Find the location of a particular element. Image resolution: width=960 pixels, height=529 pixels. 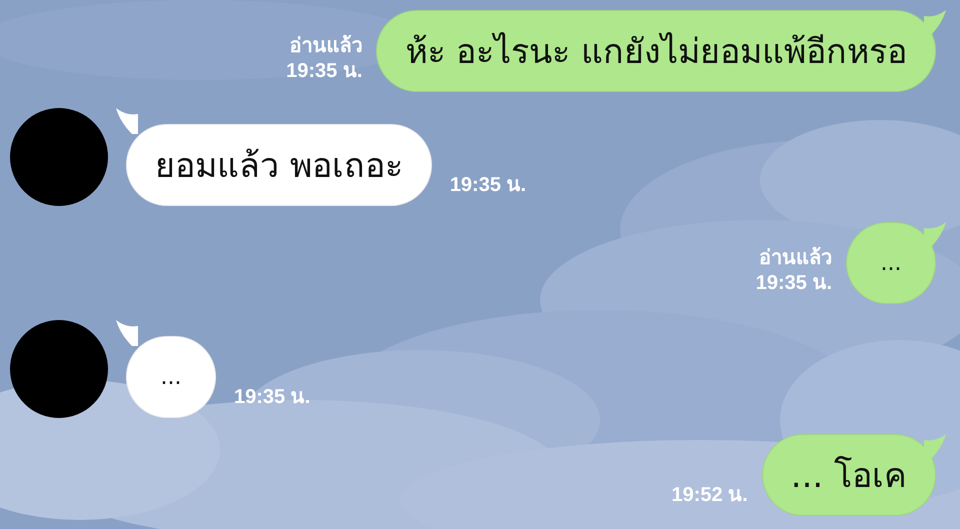

message-bubble: ยอมแล้ว พอเถอะ is located at coordinates (279, 165).